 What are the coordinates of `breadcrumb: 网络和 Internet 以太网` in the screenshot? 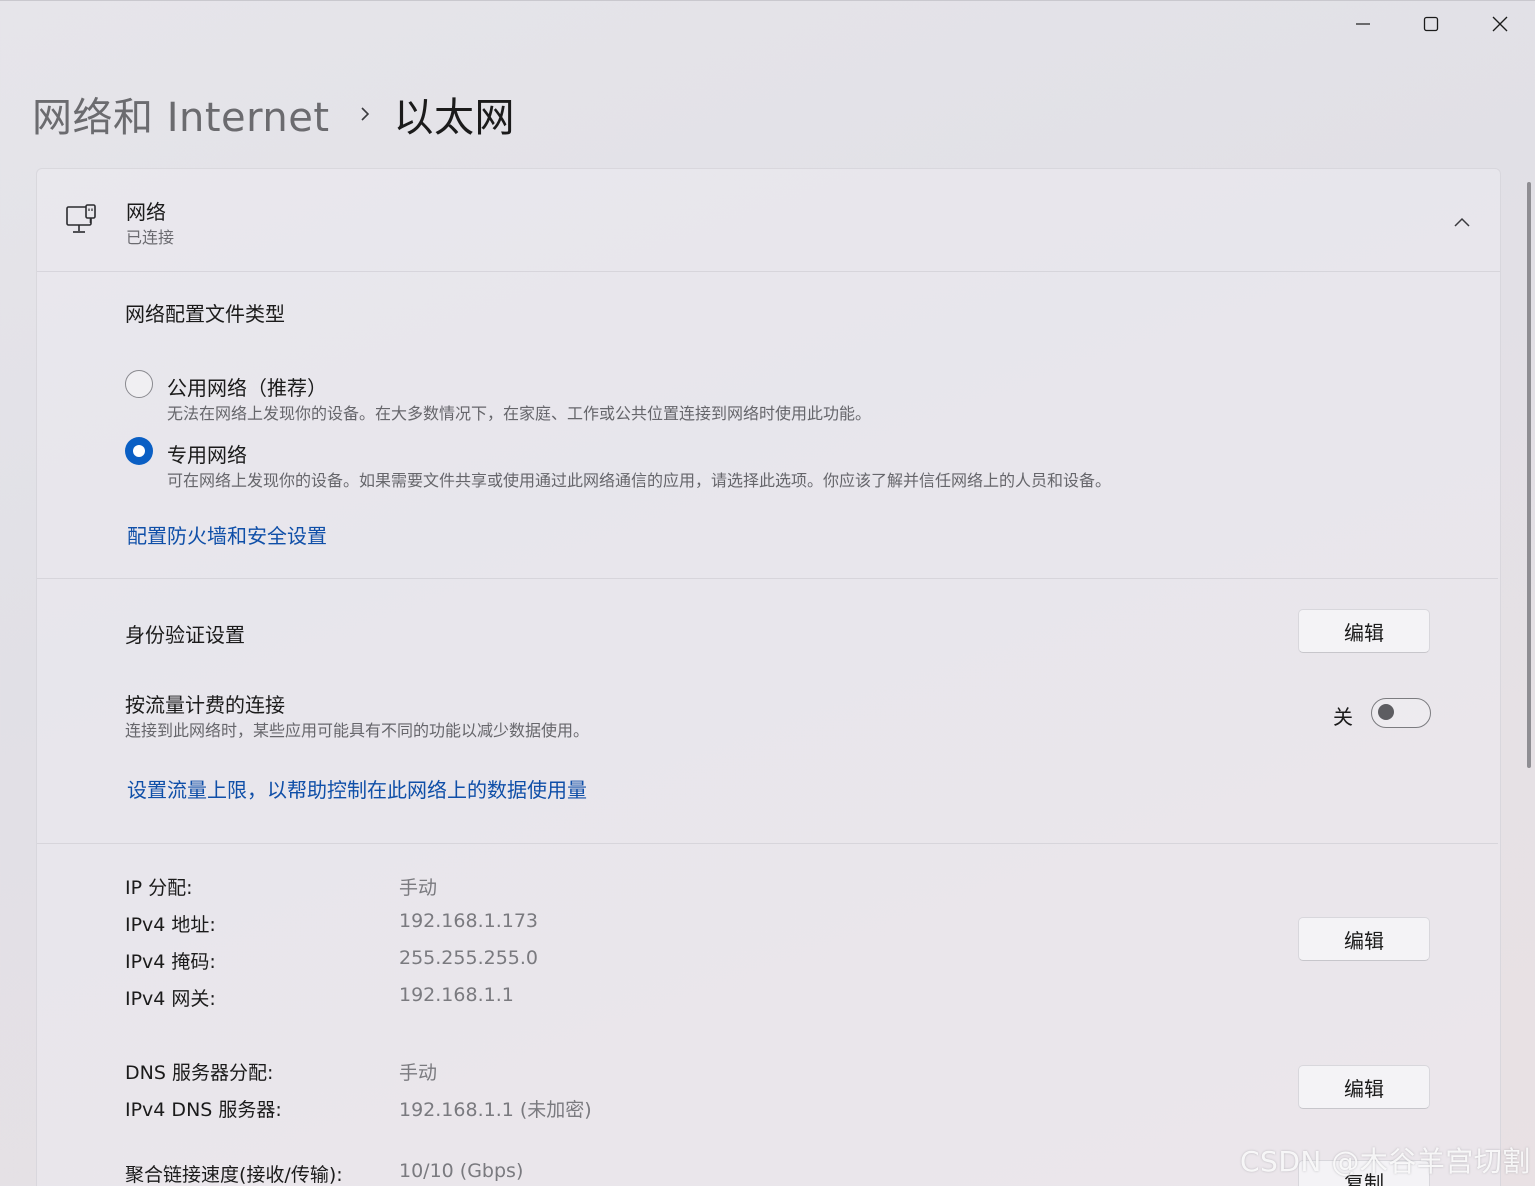 It's located at (273, 114).